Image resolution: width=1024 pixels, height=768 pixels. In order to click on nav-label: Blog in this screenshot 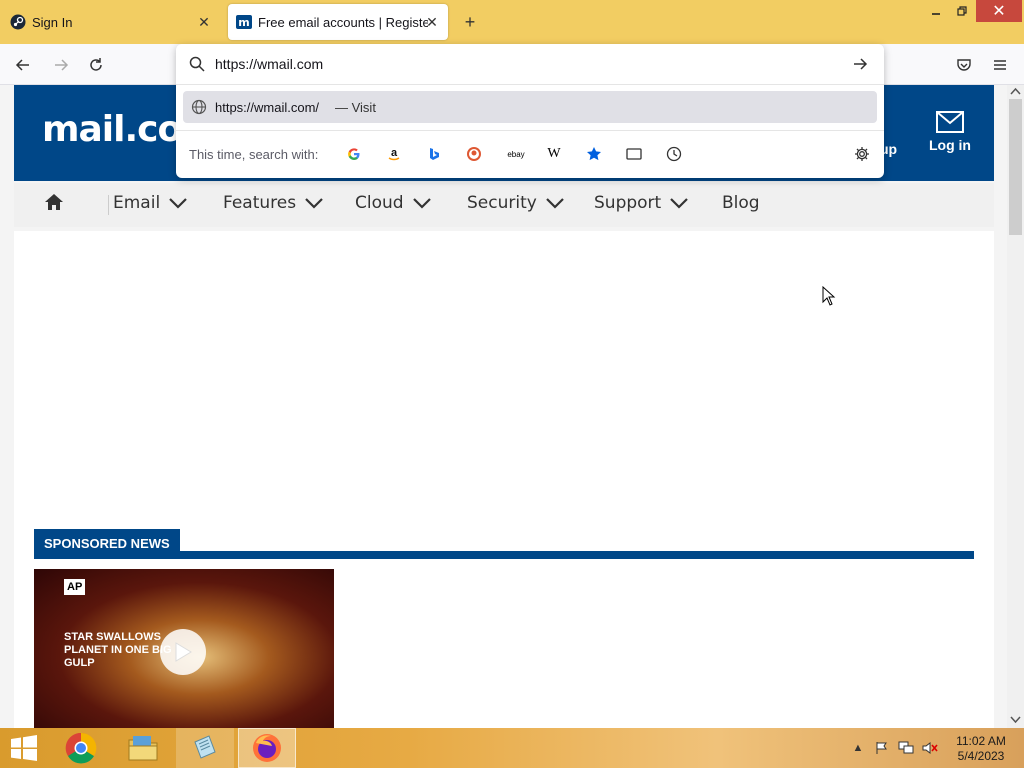, I will do `click(741, 203)`.